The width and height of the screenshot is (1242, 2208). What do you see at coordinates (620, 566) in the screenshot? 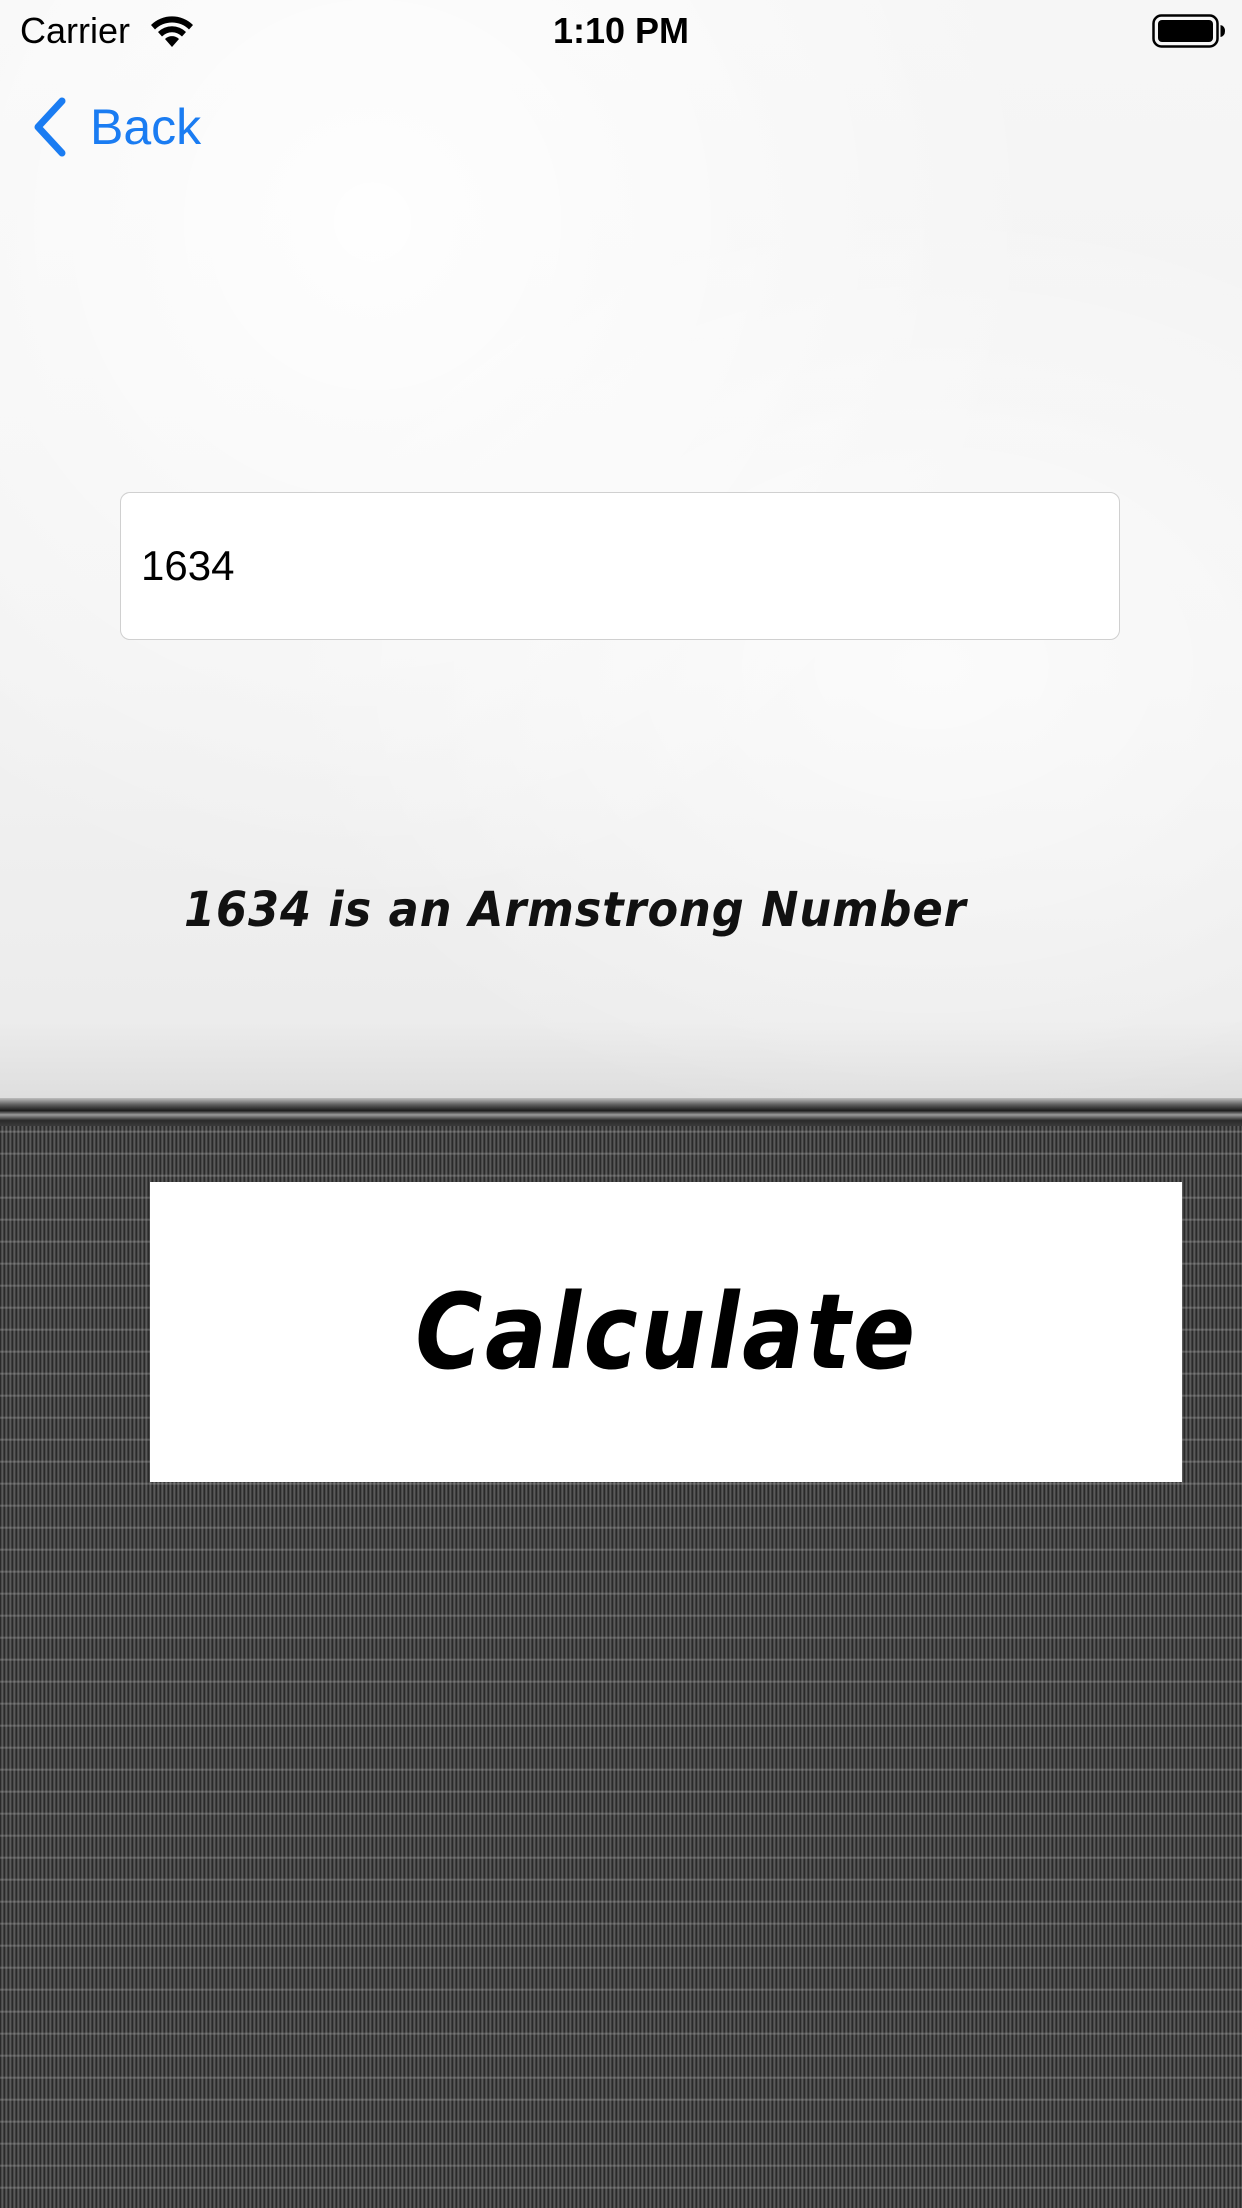
I see `number-input` at bounding box center [620, 566].